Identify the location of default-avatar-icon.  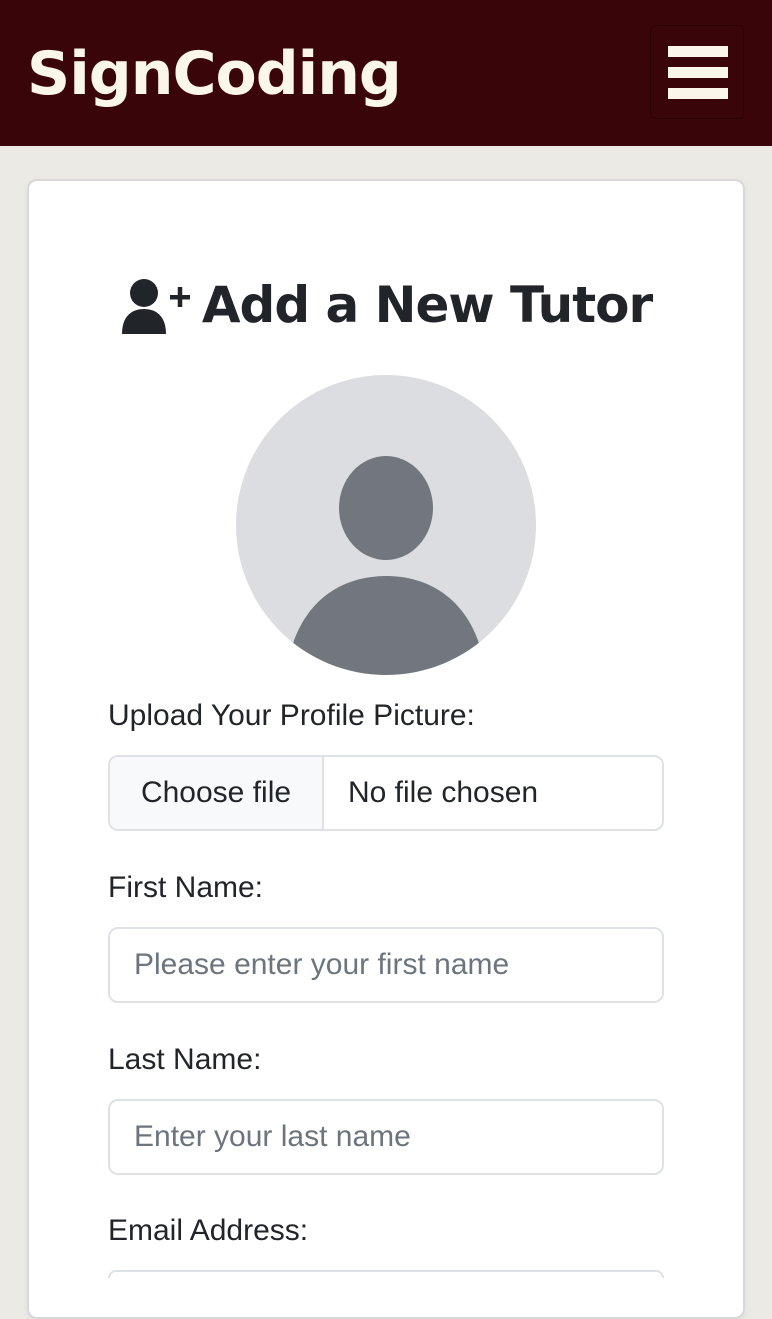
(386, 525).